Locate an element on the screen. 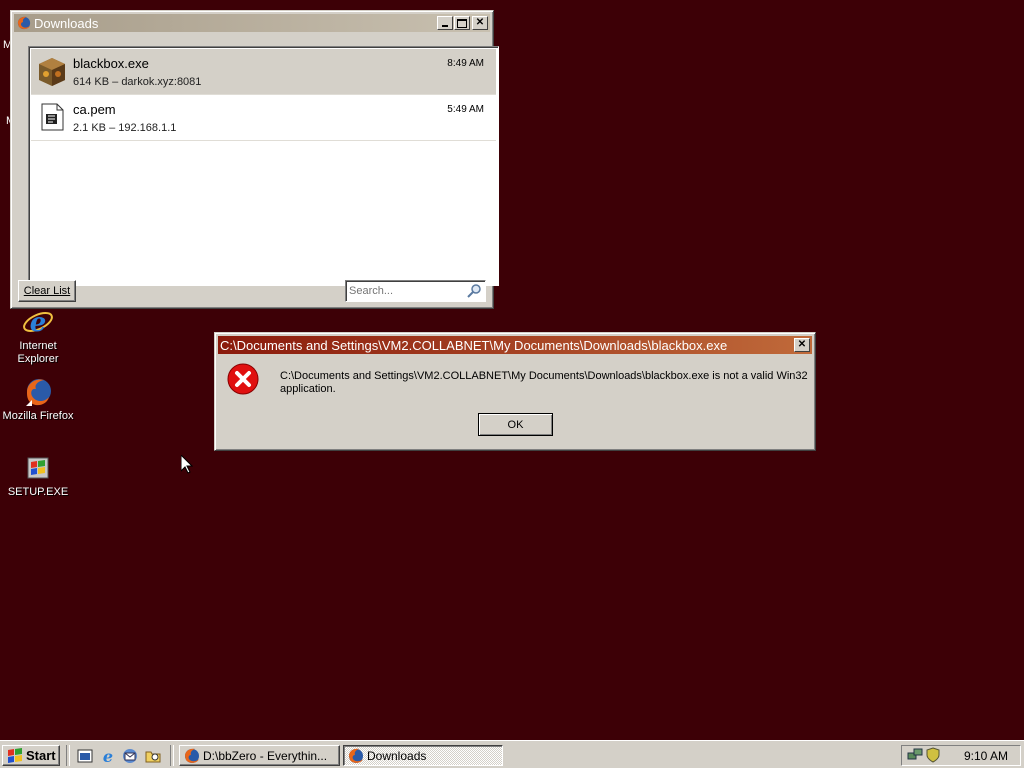 The image size is (1024, 768). download-meta: 2.1 KB – 192.168.1.1 is located at coordinates (125, 128).